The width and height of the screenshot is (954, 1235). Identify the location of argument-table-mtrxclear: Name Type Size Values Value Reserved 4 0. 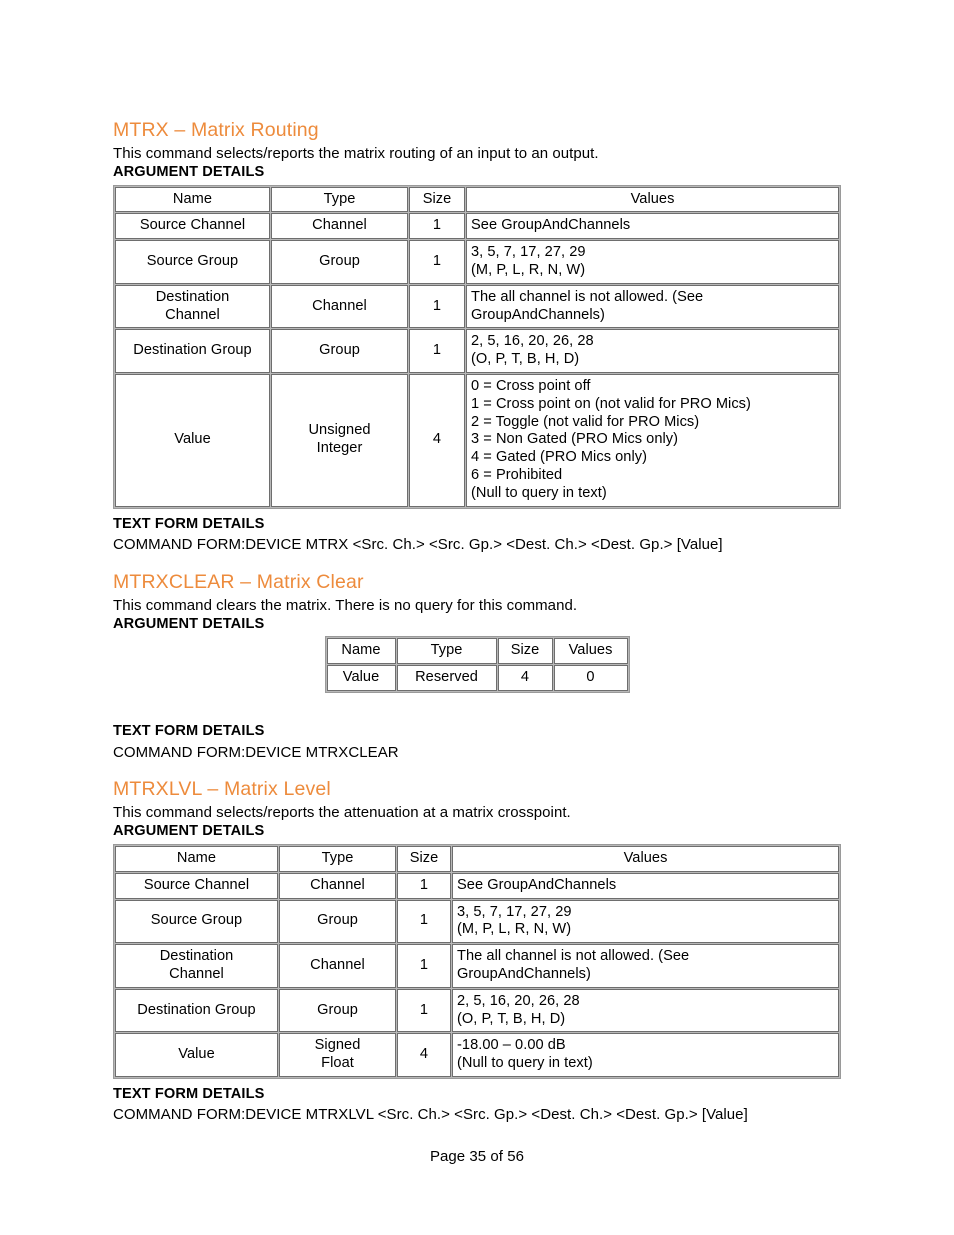
(477, 665).